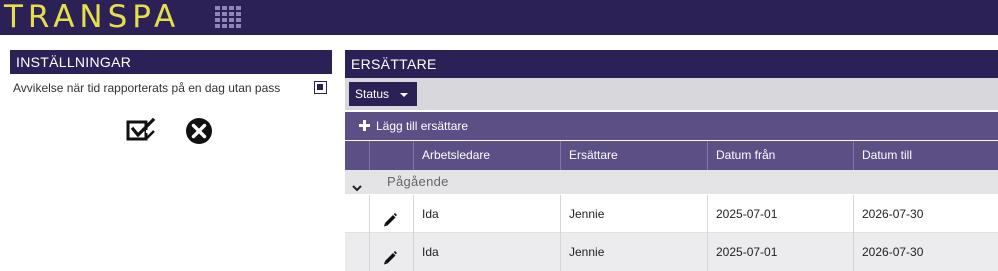 The image size is (998, 271). I want to click on setting-checkbox, so click(320, 87).